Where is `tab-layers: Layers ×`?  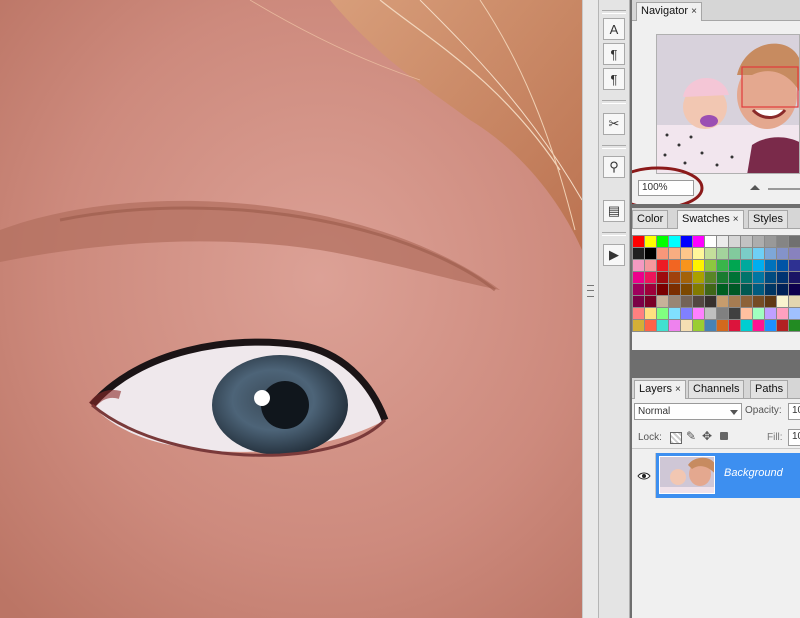 tab-layers: Layers × is located at coordinates (660, 389).